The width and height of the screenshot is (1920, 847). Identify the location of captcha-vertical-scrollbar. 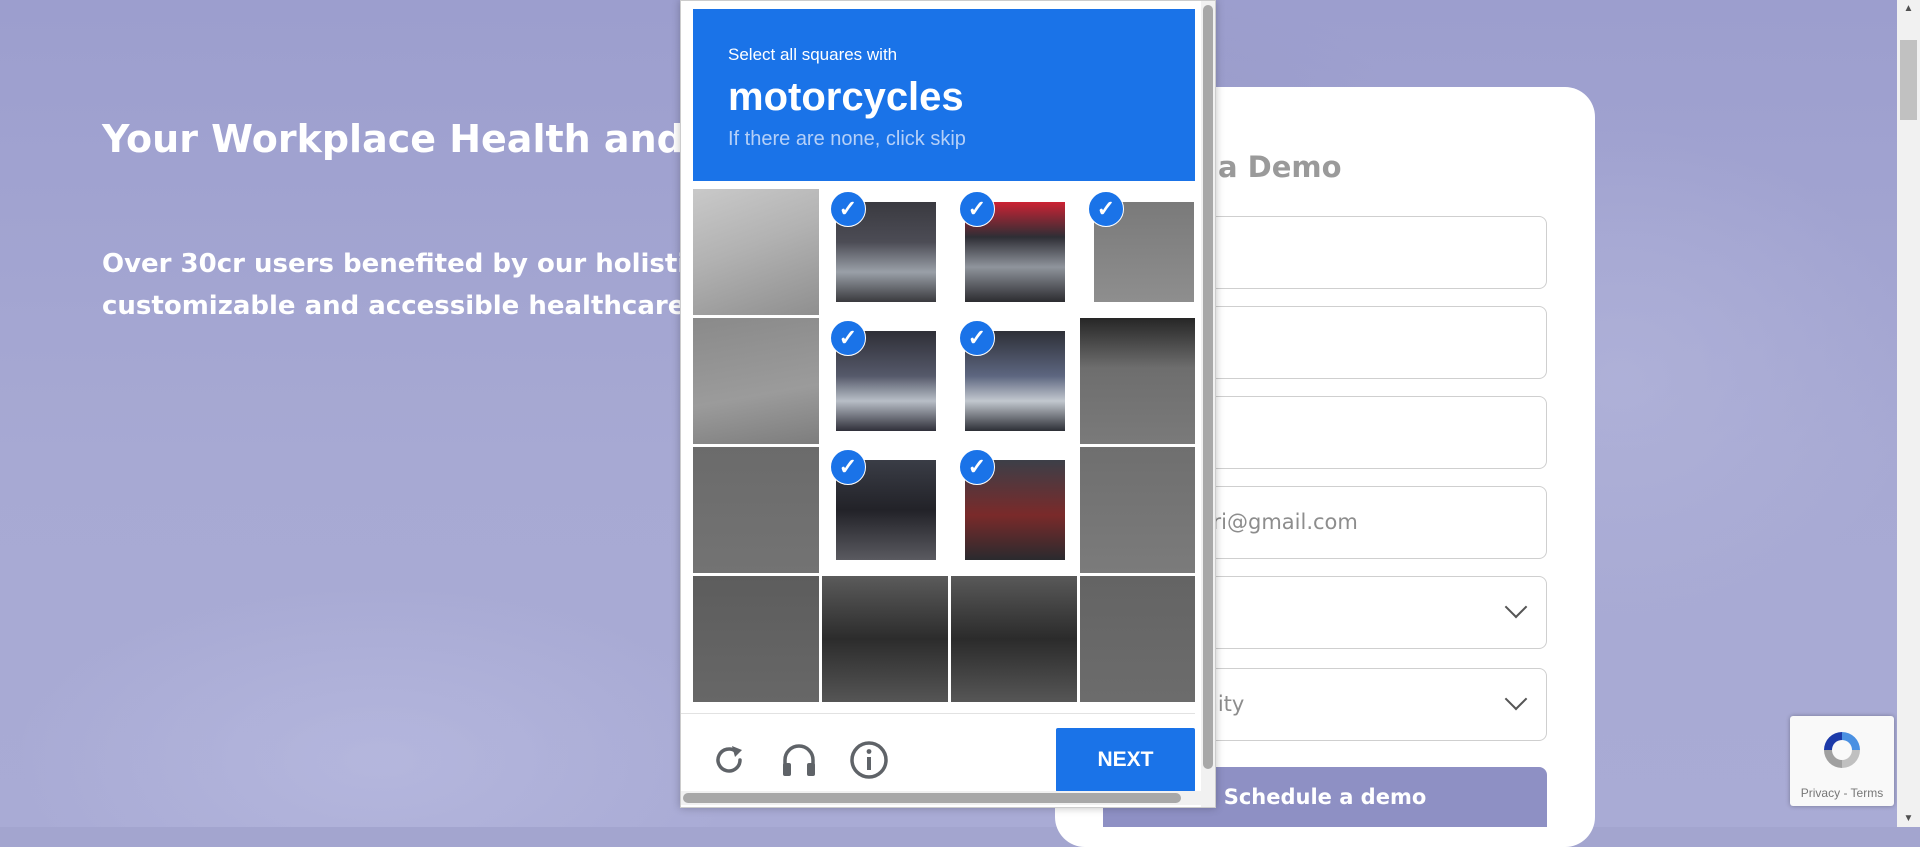
(1208, 404).